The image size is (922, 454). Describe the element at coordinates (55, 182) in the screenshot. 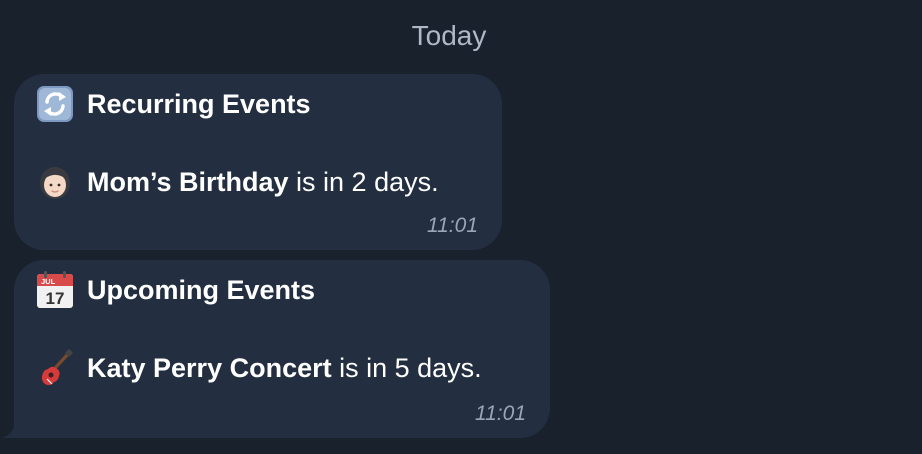

I see `woman-face-icon` at that location.